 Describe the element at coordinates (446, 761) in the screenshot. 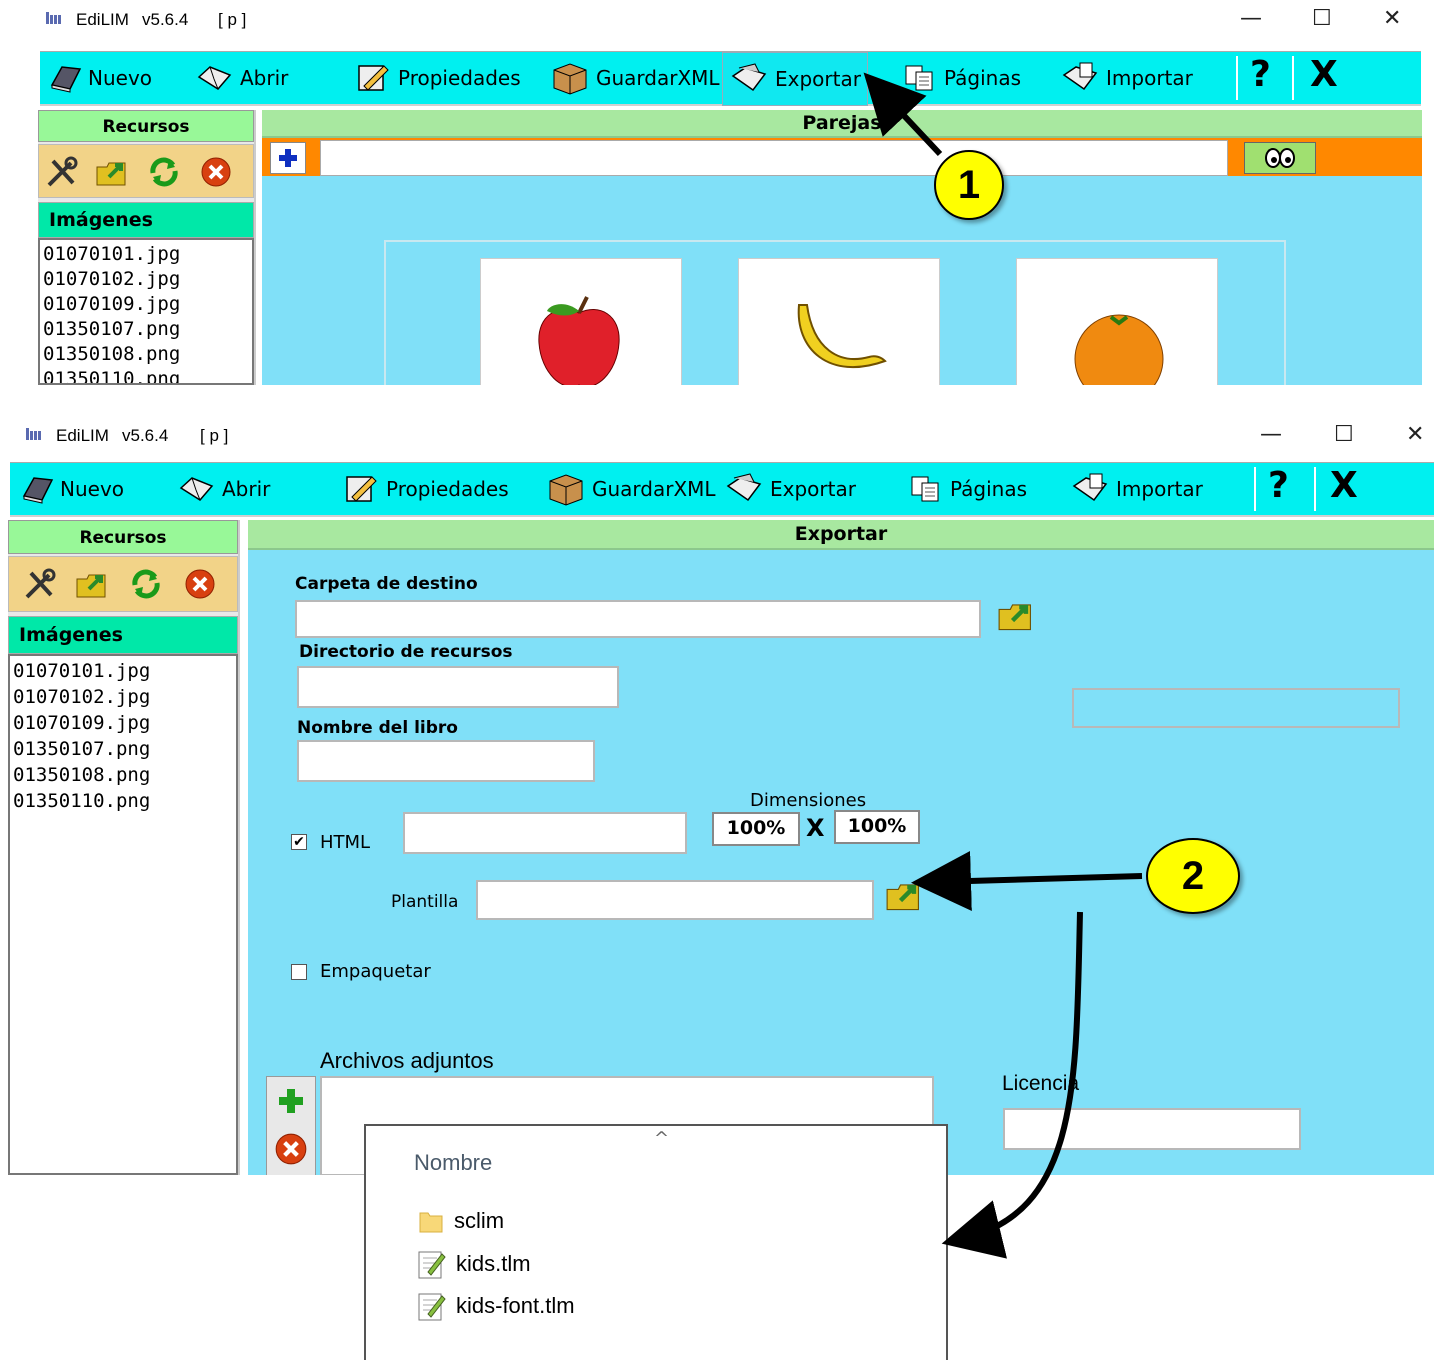

I see `nombre-libro-input` at that location.